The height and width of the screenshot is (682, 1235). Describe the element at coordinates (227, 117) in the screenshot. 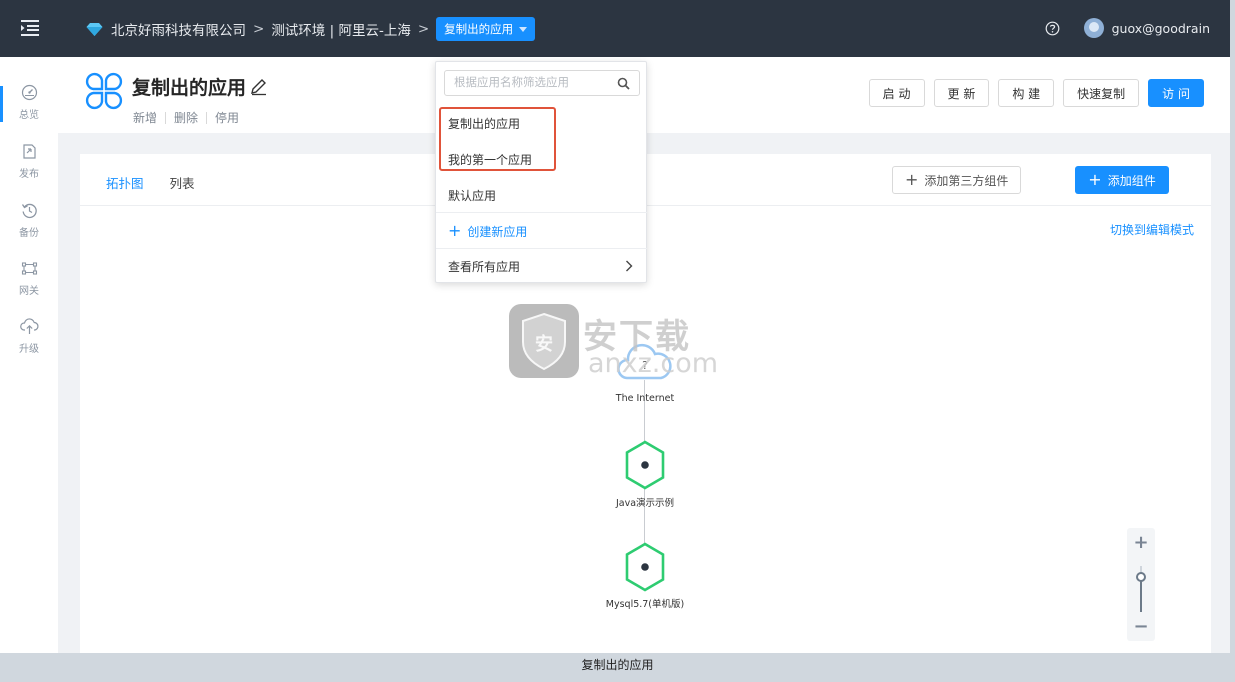

I see `disable-link: 停用` at that location.